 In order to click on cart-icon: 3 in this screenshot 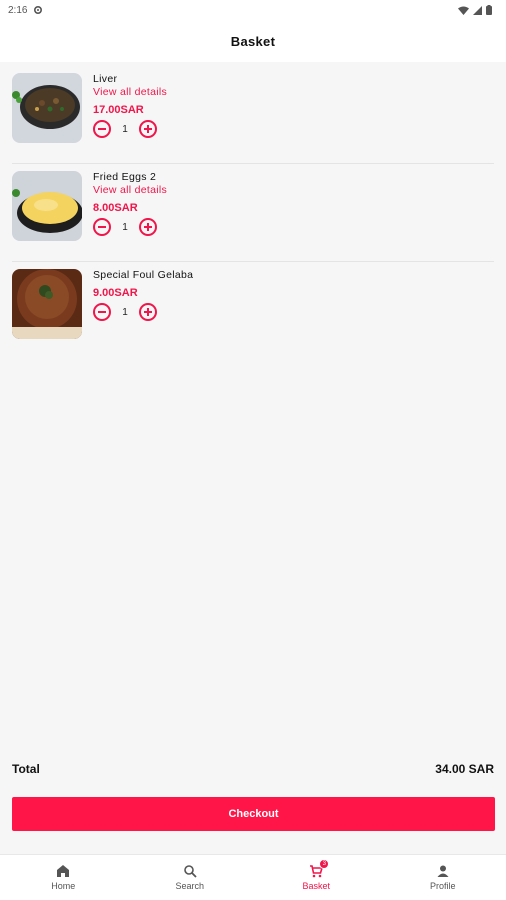, I will do `click(319, 868)`.